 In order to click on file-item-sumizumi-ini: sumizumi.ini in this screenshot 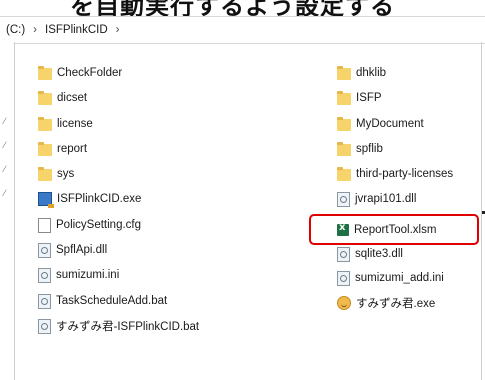, I will do `click(78, 275)`.